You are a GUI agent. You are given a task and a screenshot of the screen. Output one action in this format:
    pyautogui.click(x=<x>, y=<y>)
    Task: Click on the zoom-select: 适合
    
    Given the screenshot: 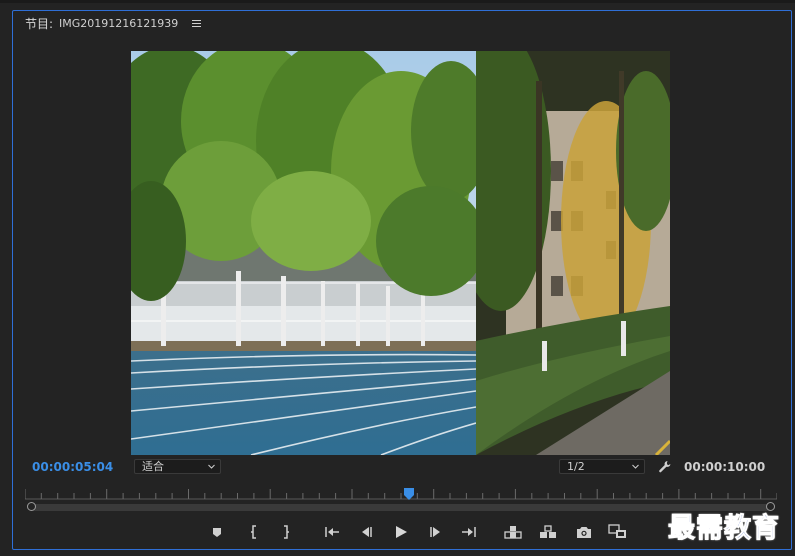 What is the action you would take?
    pyautogui.click(x=177, y=466)
    